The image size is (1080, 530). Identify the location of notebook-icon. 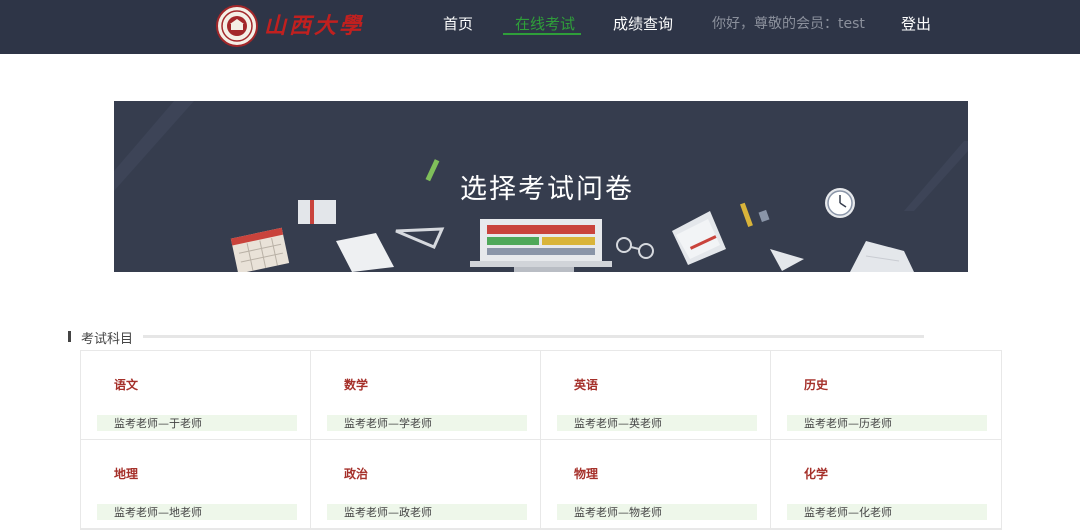
(699, 238).